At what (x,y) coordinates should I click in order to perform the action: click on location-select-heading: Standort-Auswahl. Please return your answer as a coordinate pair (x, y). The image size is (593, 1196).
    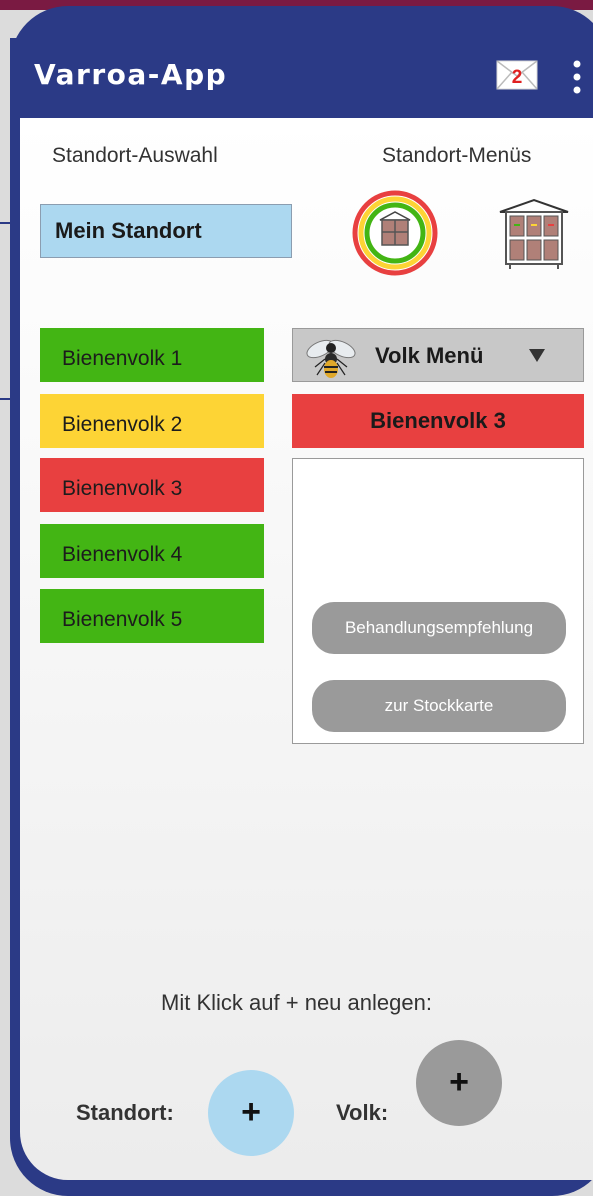
    Looking at the image, I should click on (135, 155).